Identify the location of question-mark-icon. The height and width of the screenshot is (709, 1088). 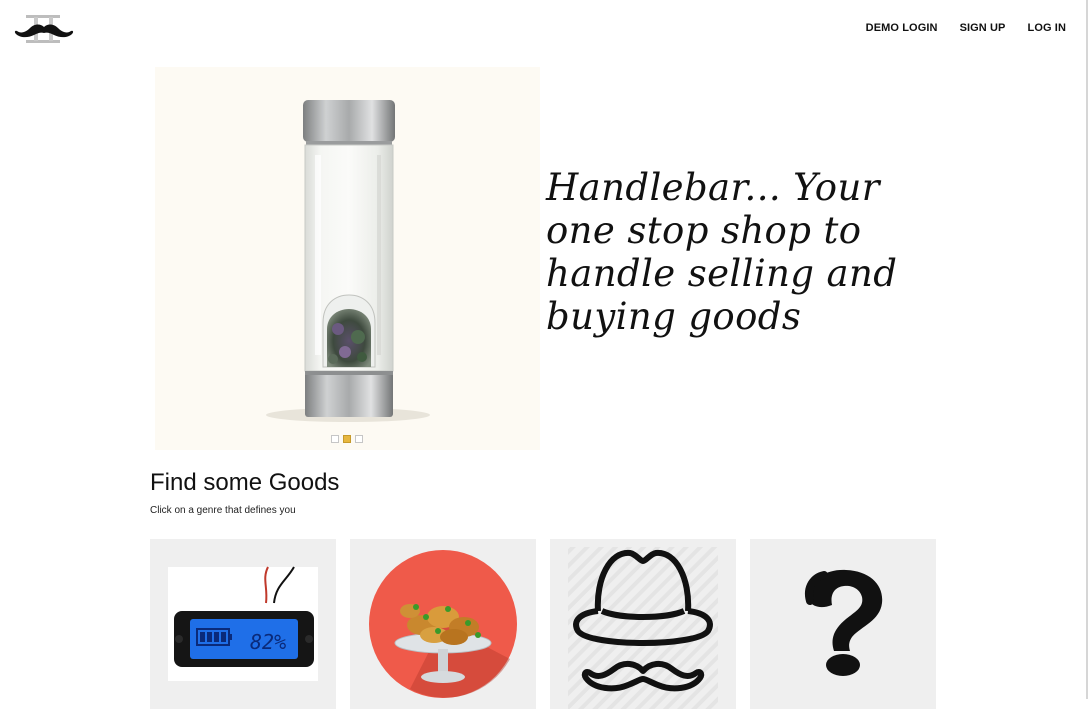
(844, 622).